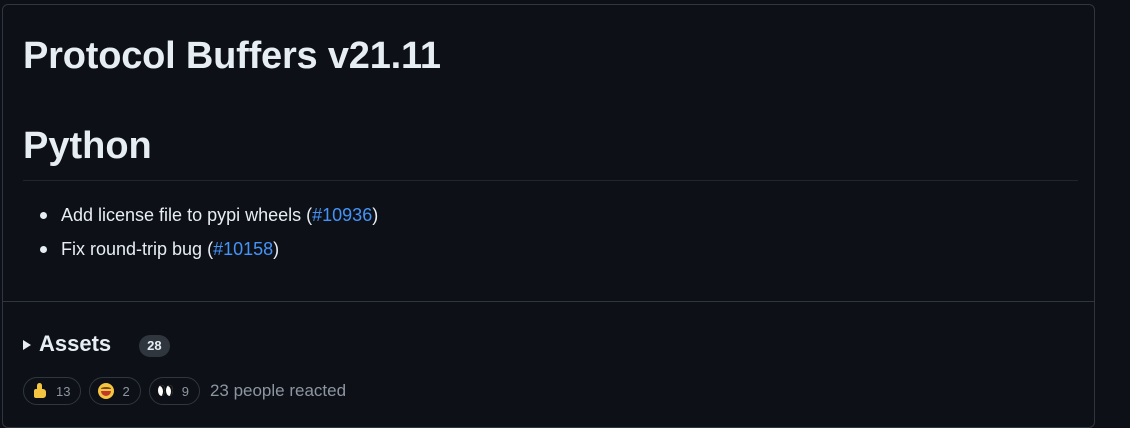  What do you see at coordinates (40, 391) in the screenshot?
I see `thumbs-up-icon` at bounding box center [40, 391].